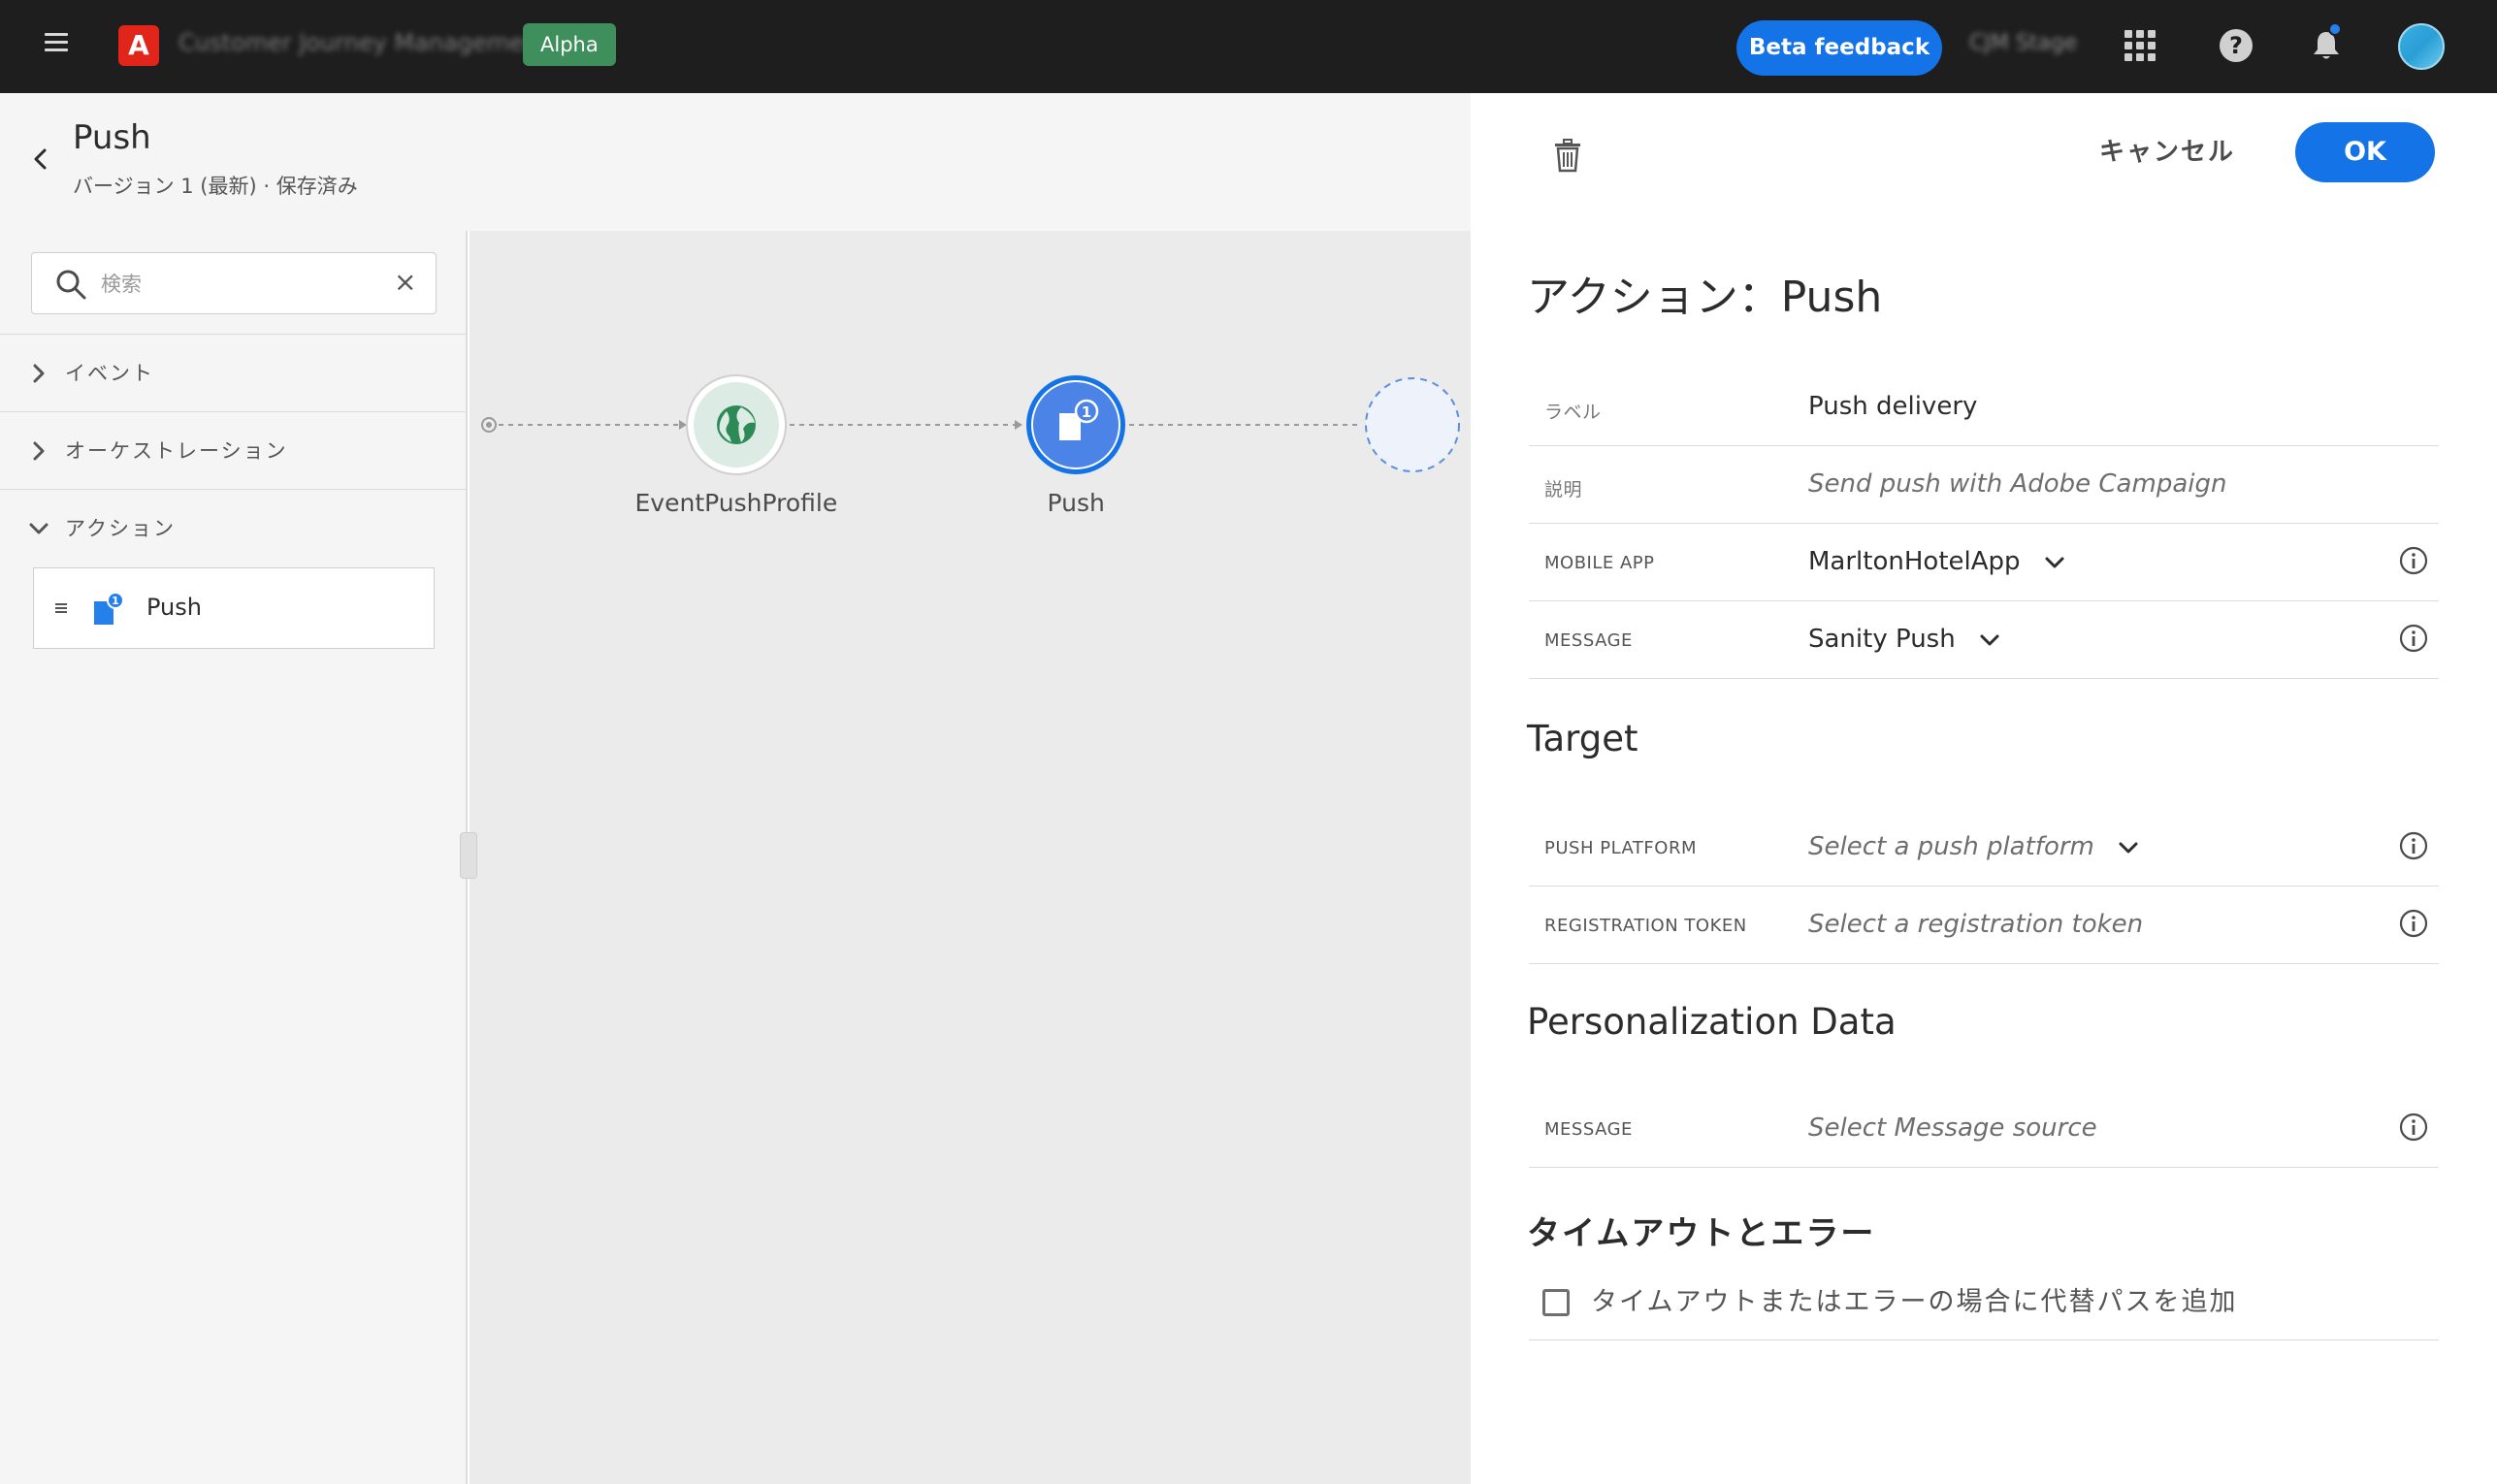 This screenshot has width=2497, height=1484. I want to click on cancel-button: キャンセル, so click(2167, 150).